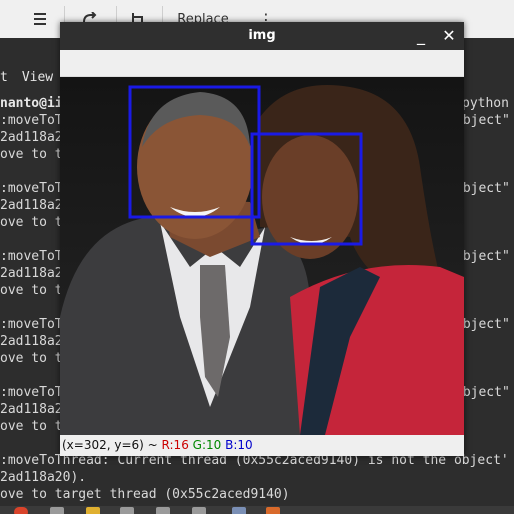 The width and height of the screenshot is (514, 514). I want to click on pixel-green-value: G:10, so click(207, 445).